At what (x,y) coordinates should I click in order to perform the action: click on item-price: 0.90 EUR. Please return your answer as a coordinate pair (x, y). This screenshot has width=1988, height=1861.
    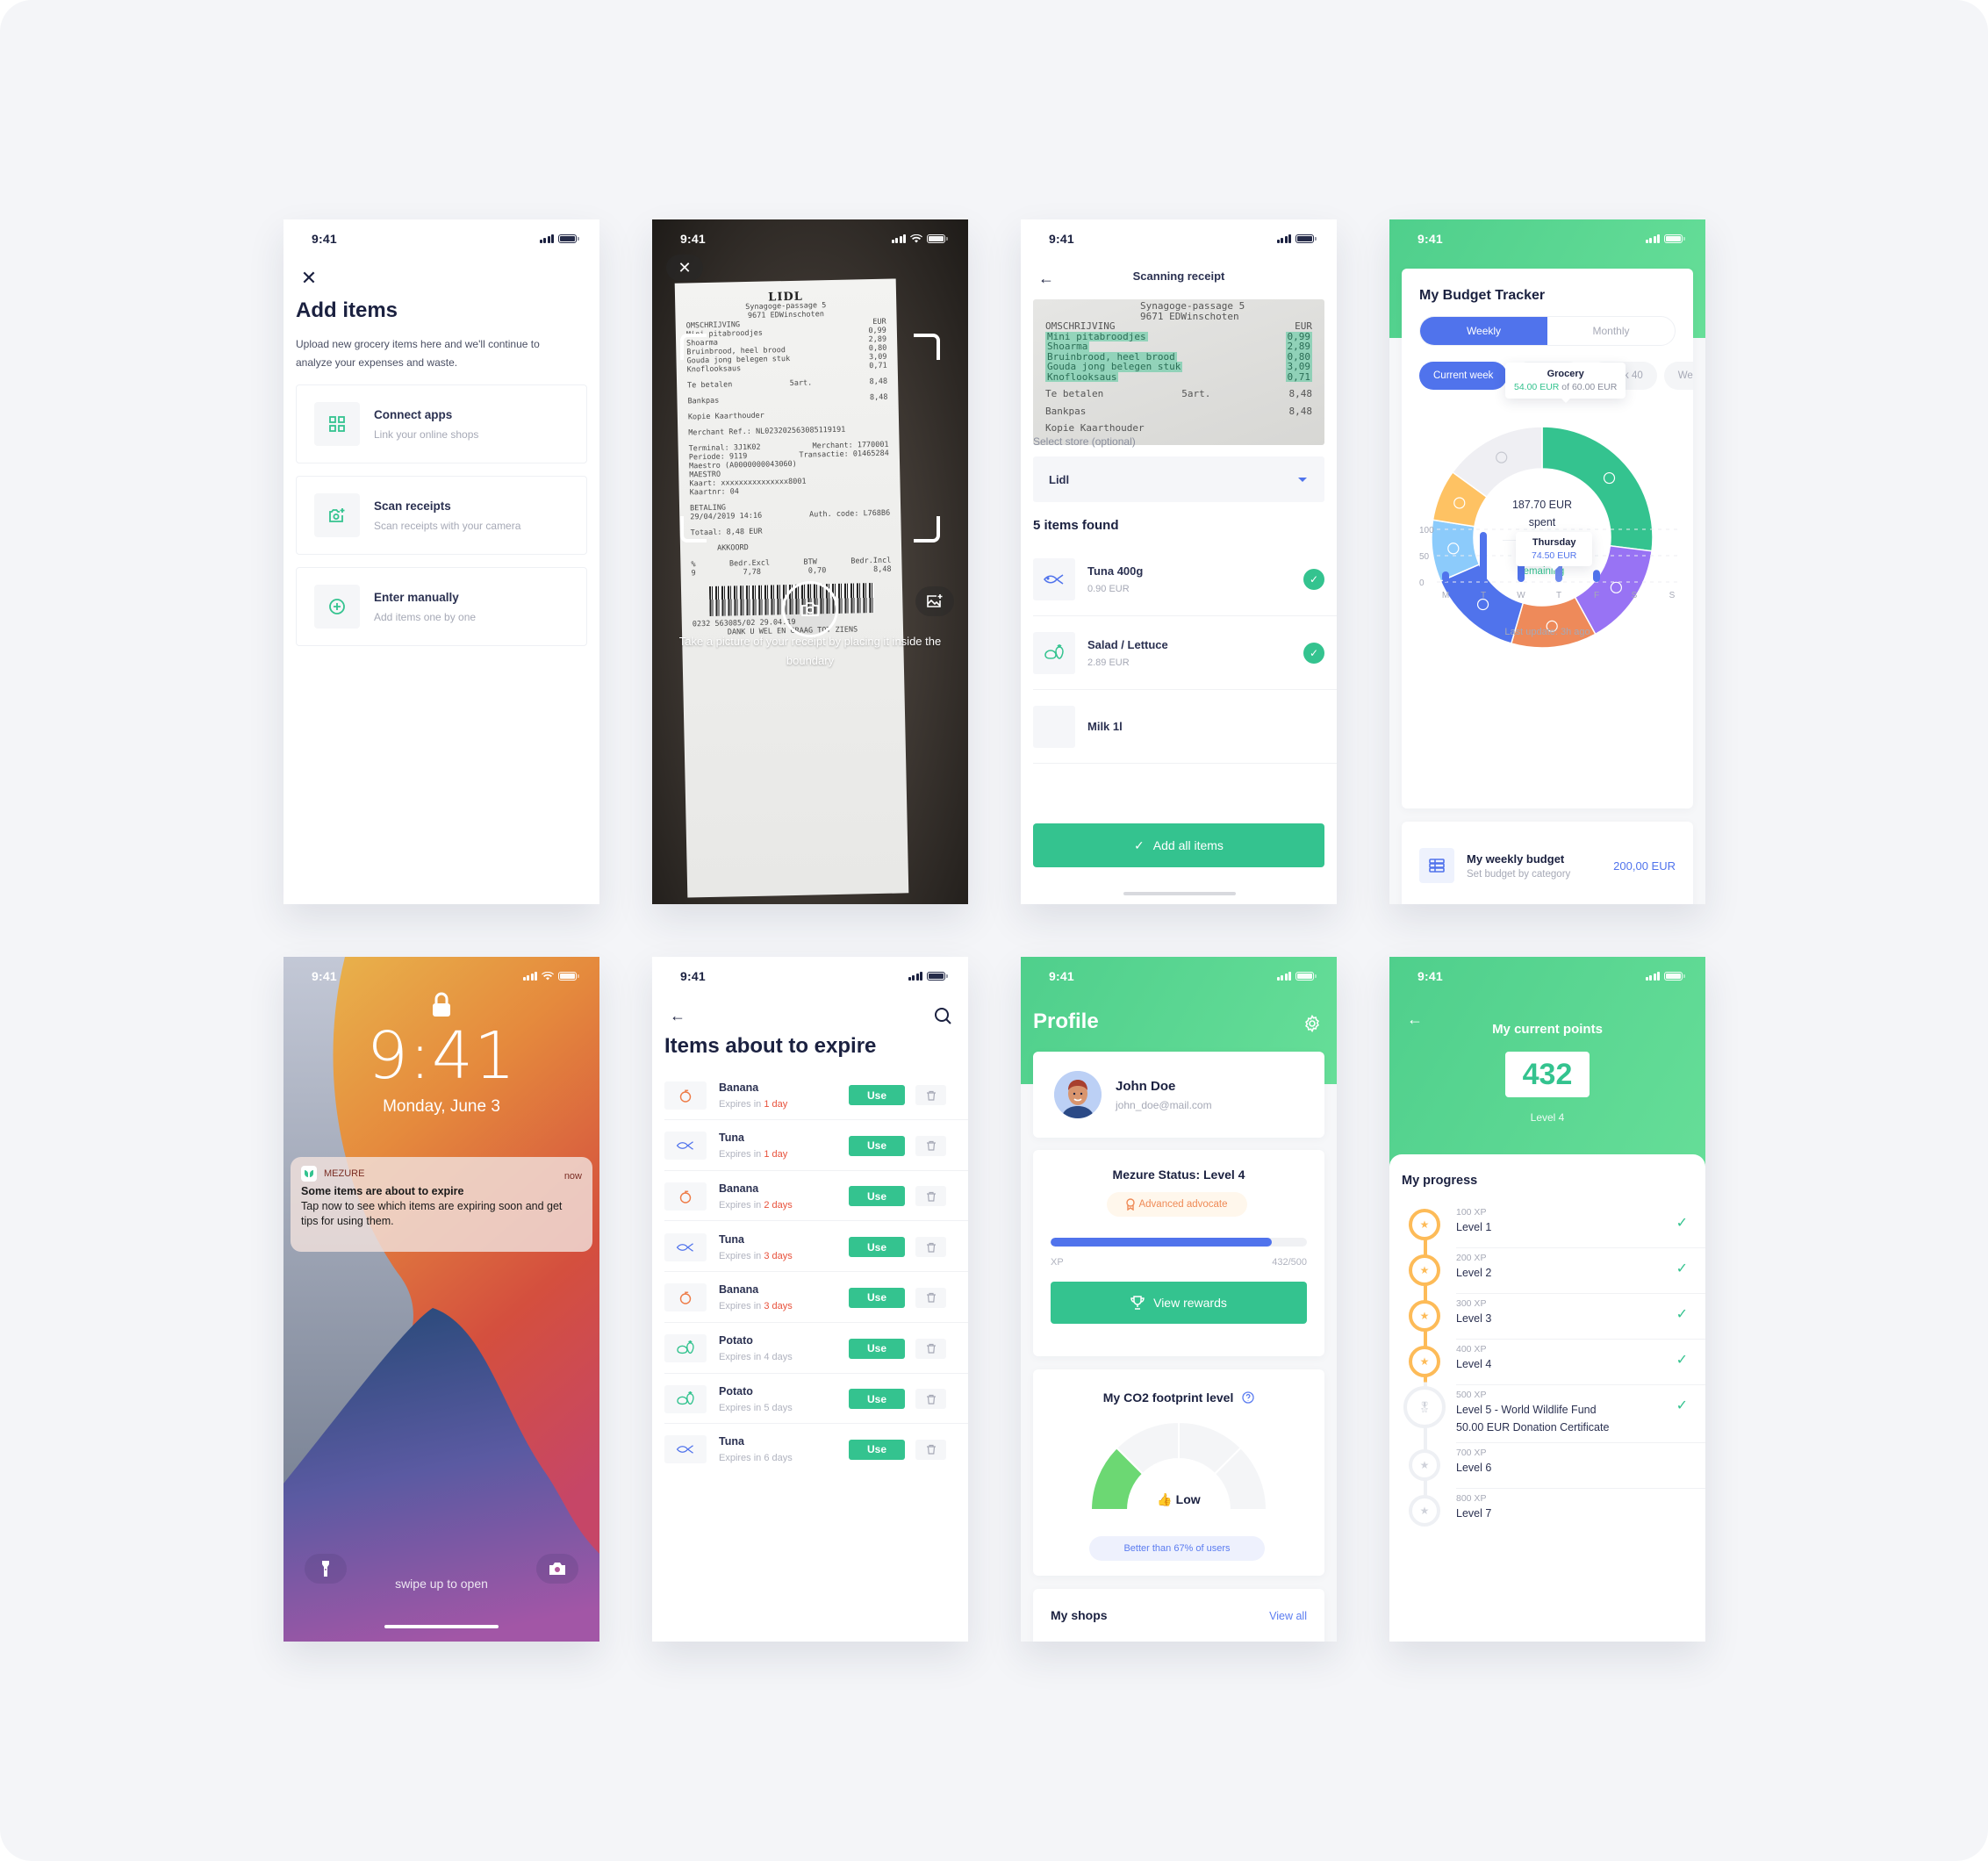
    Looking at the image, I should click on (1109, 588).